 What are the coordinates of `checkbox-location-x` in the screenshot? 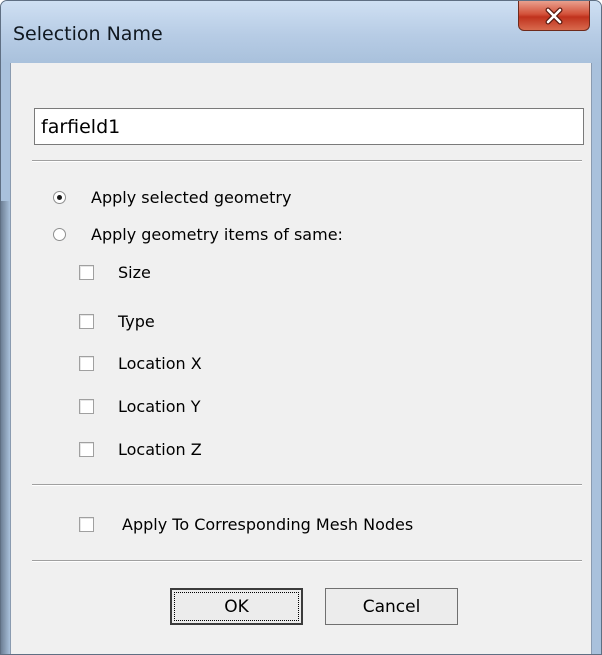 It's located at (86, 363).